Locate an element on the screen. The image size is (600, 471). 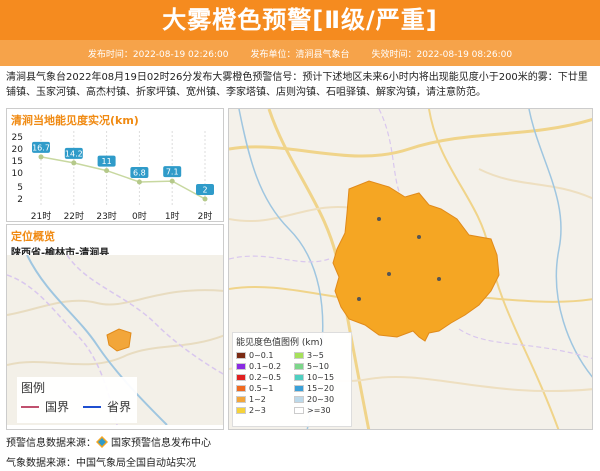
svg-text: 16.7 is located at coordinates (41, 147).